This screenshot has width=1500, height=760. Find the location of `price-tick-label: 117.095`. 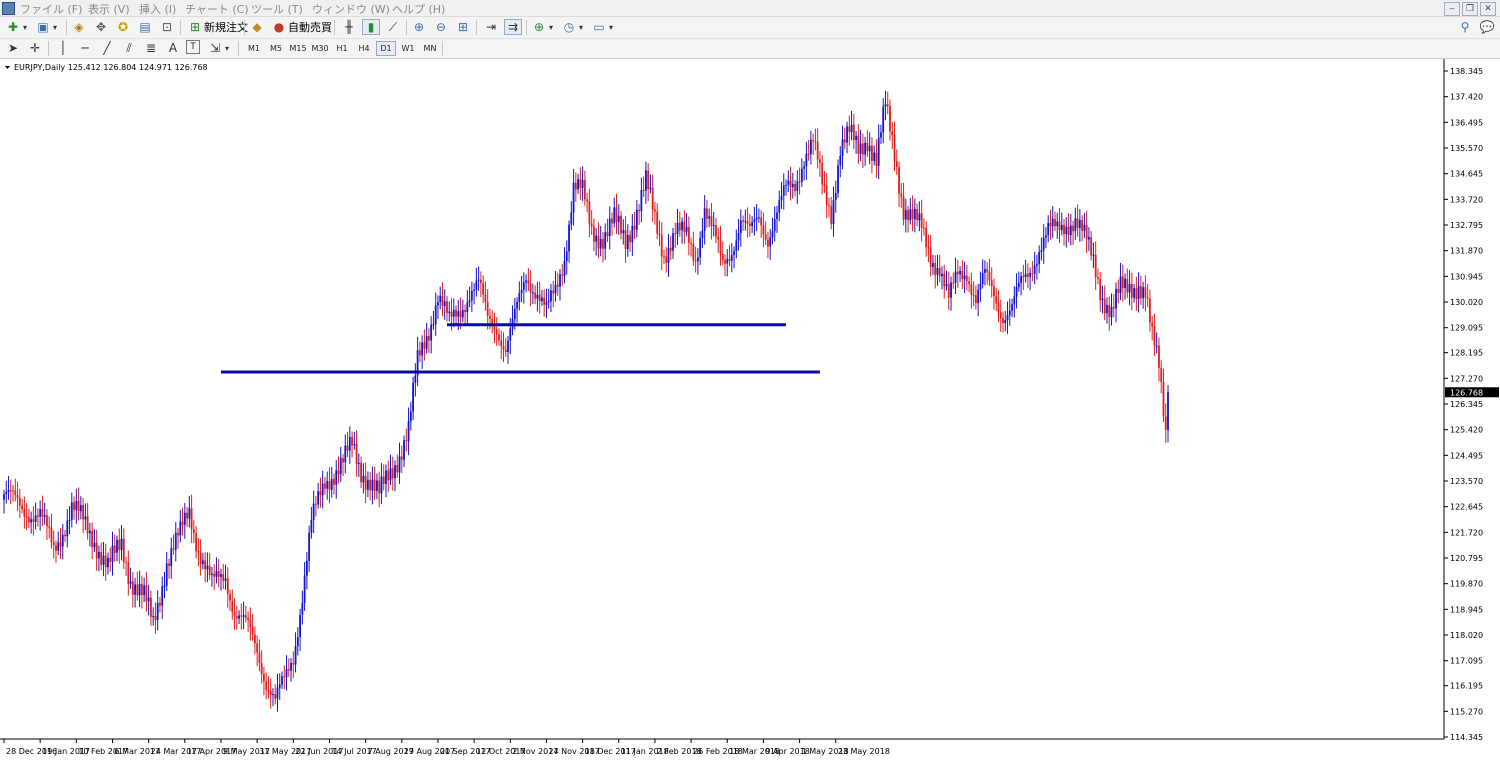

price-tick-label: 117.095 is located at coordinates (1466, 661).